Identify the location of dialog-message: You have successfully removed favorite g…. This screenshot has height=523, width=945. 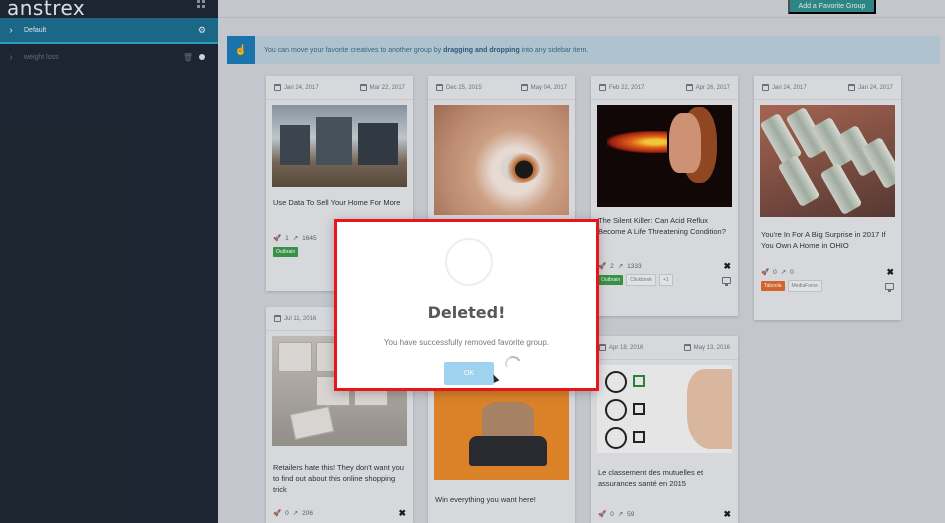
(466, 342).